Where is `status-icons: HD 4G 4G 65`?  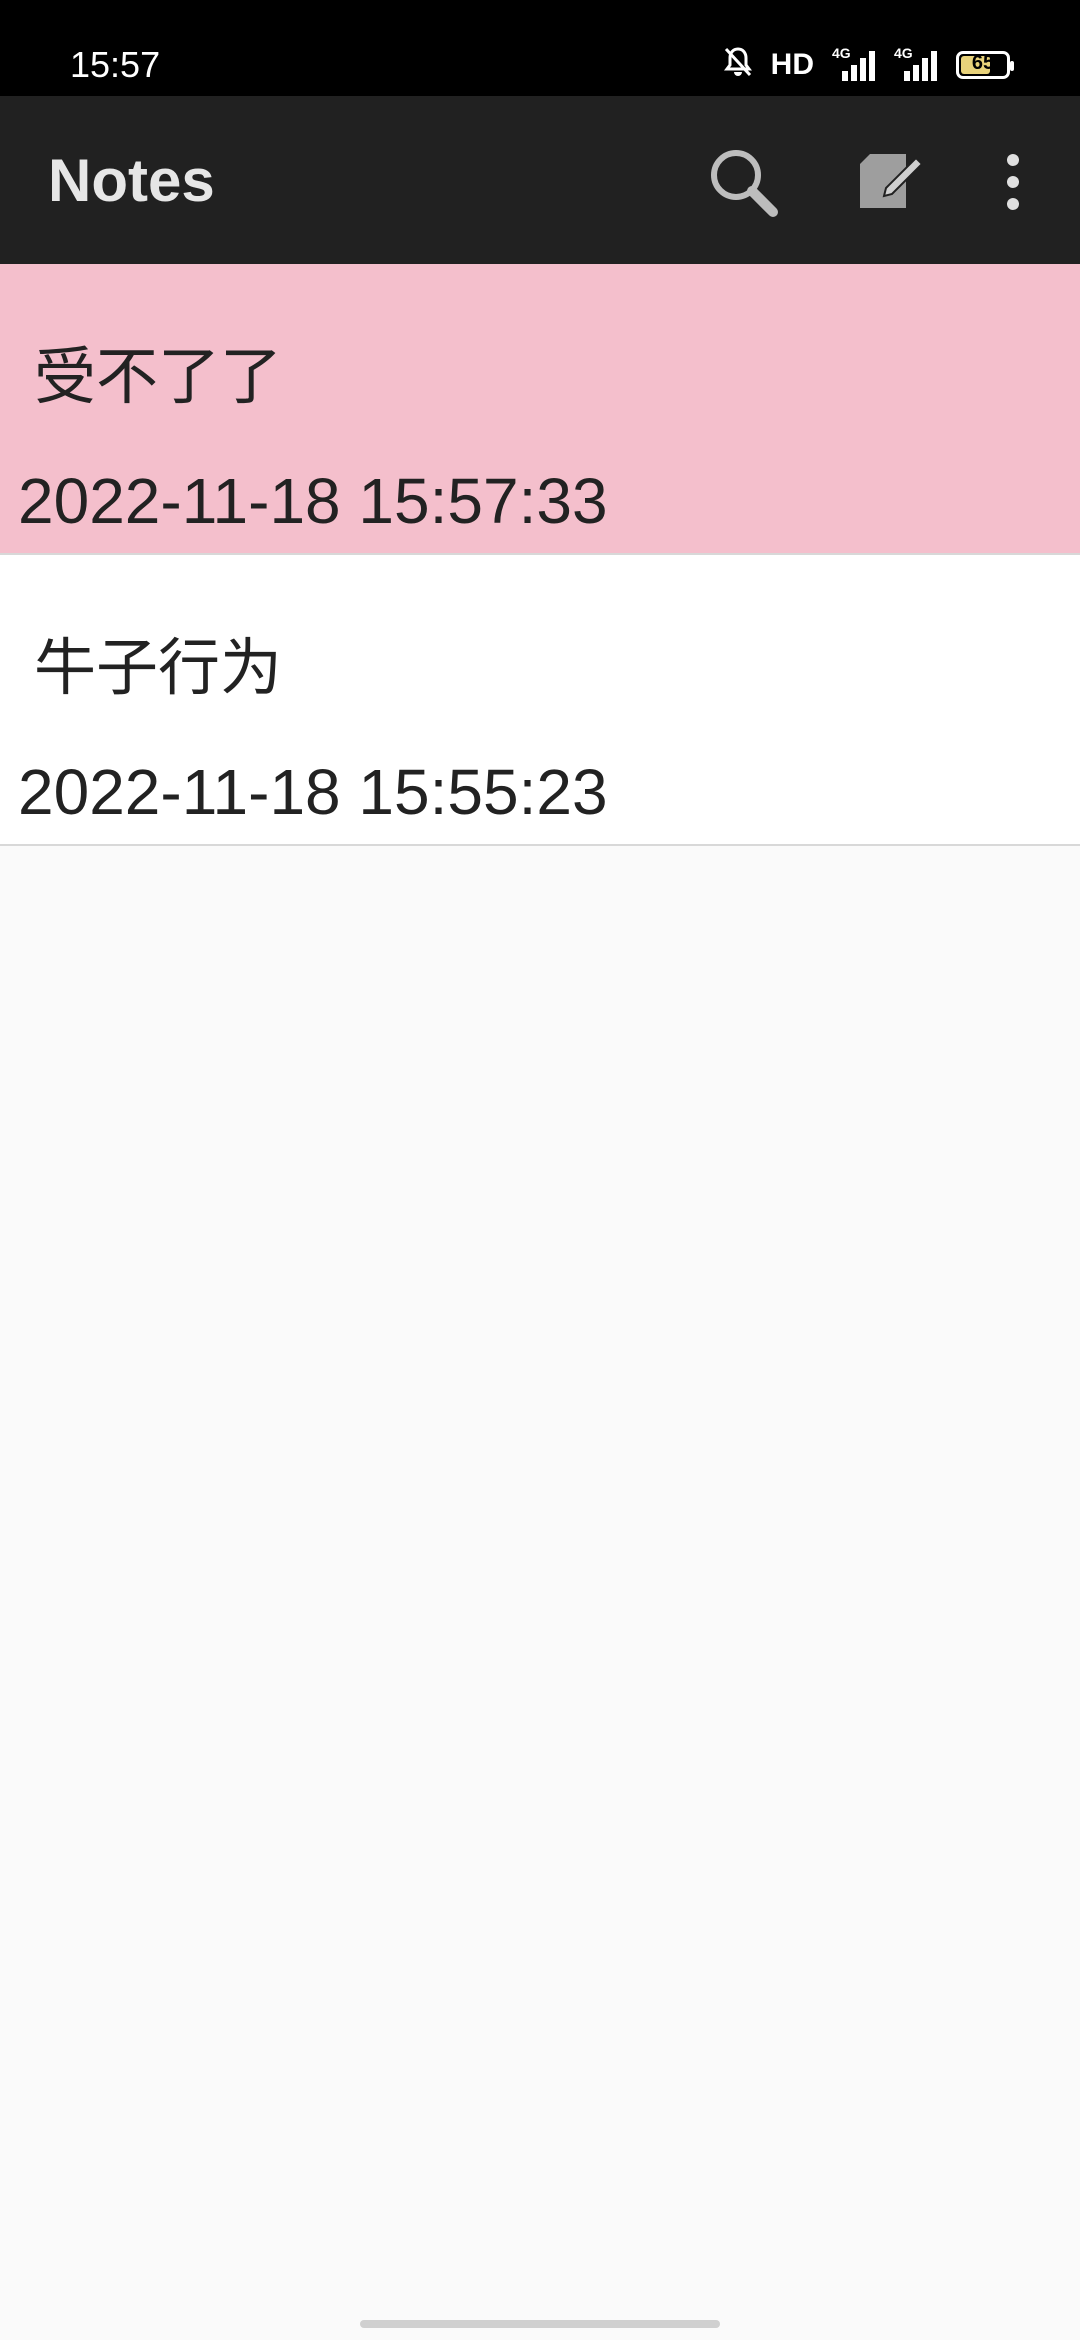
status-icons: HD 4G 4G 65 is located at coordinates (868, 64).